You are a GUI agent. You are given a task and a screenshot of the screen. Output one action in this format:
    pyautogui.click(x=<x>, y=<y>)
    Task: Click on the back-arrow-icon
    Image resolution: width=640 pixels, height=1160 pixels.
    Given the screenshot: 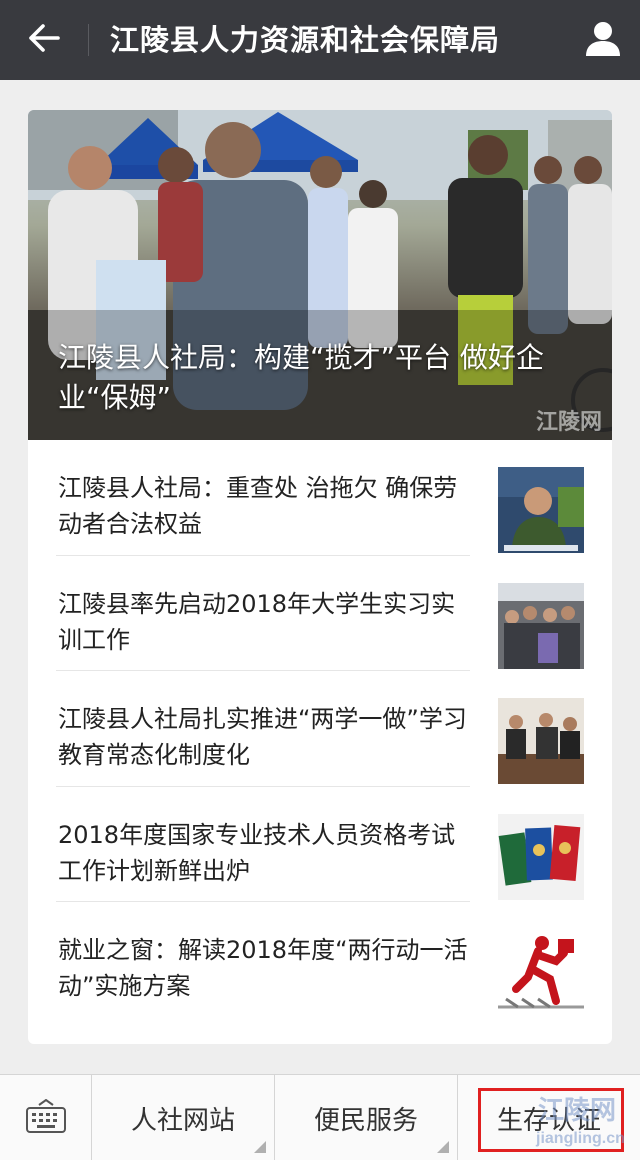 What is the action you would take?
    pyautogui.click(x=44, y=40)
    